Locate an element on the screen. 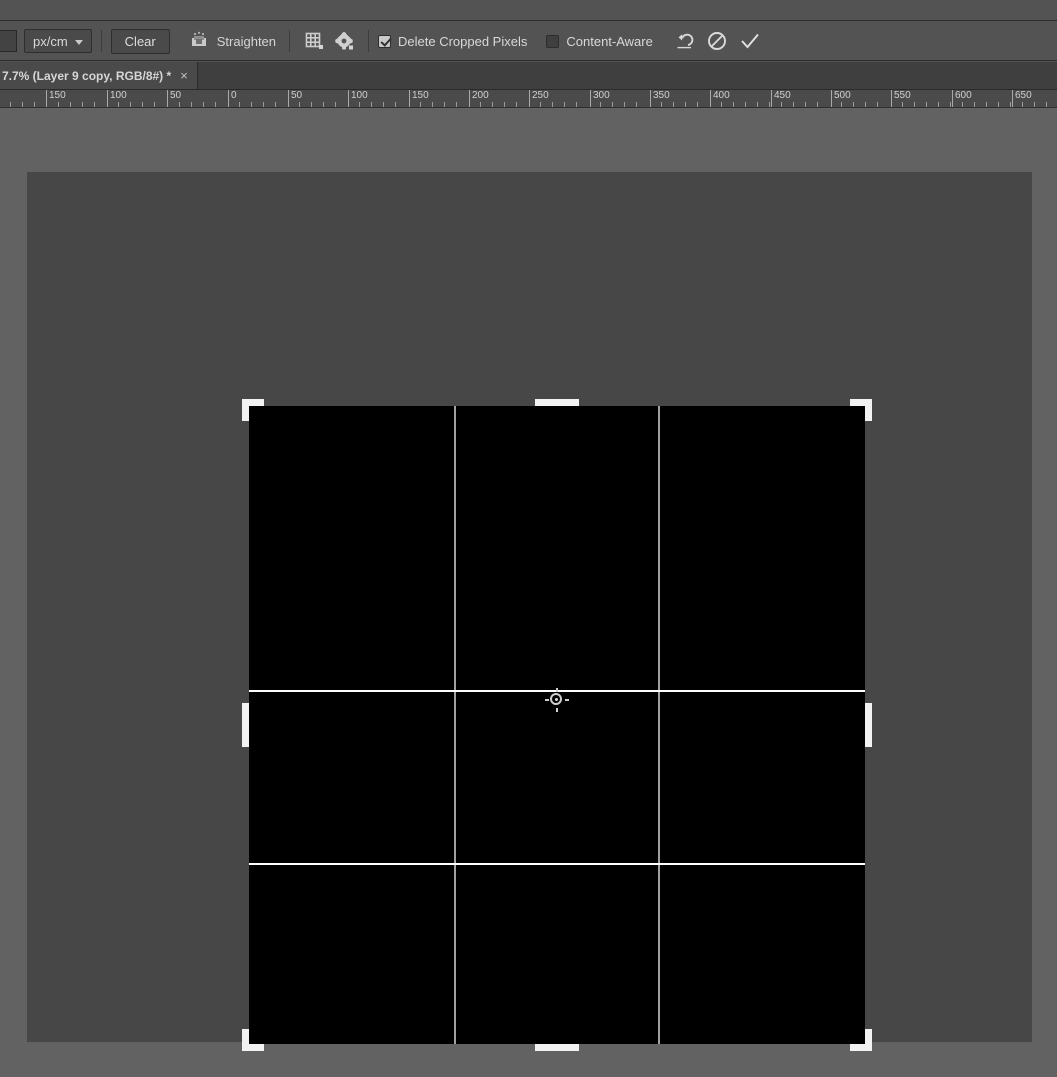 This screenshot has width=1057, height=1077. ruler-label: 50 is located at coordinates (297, 95).